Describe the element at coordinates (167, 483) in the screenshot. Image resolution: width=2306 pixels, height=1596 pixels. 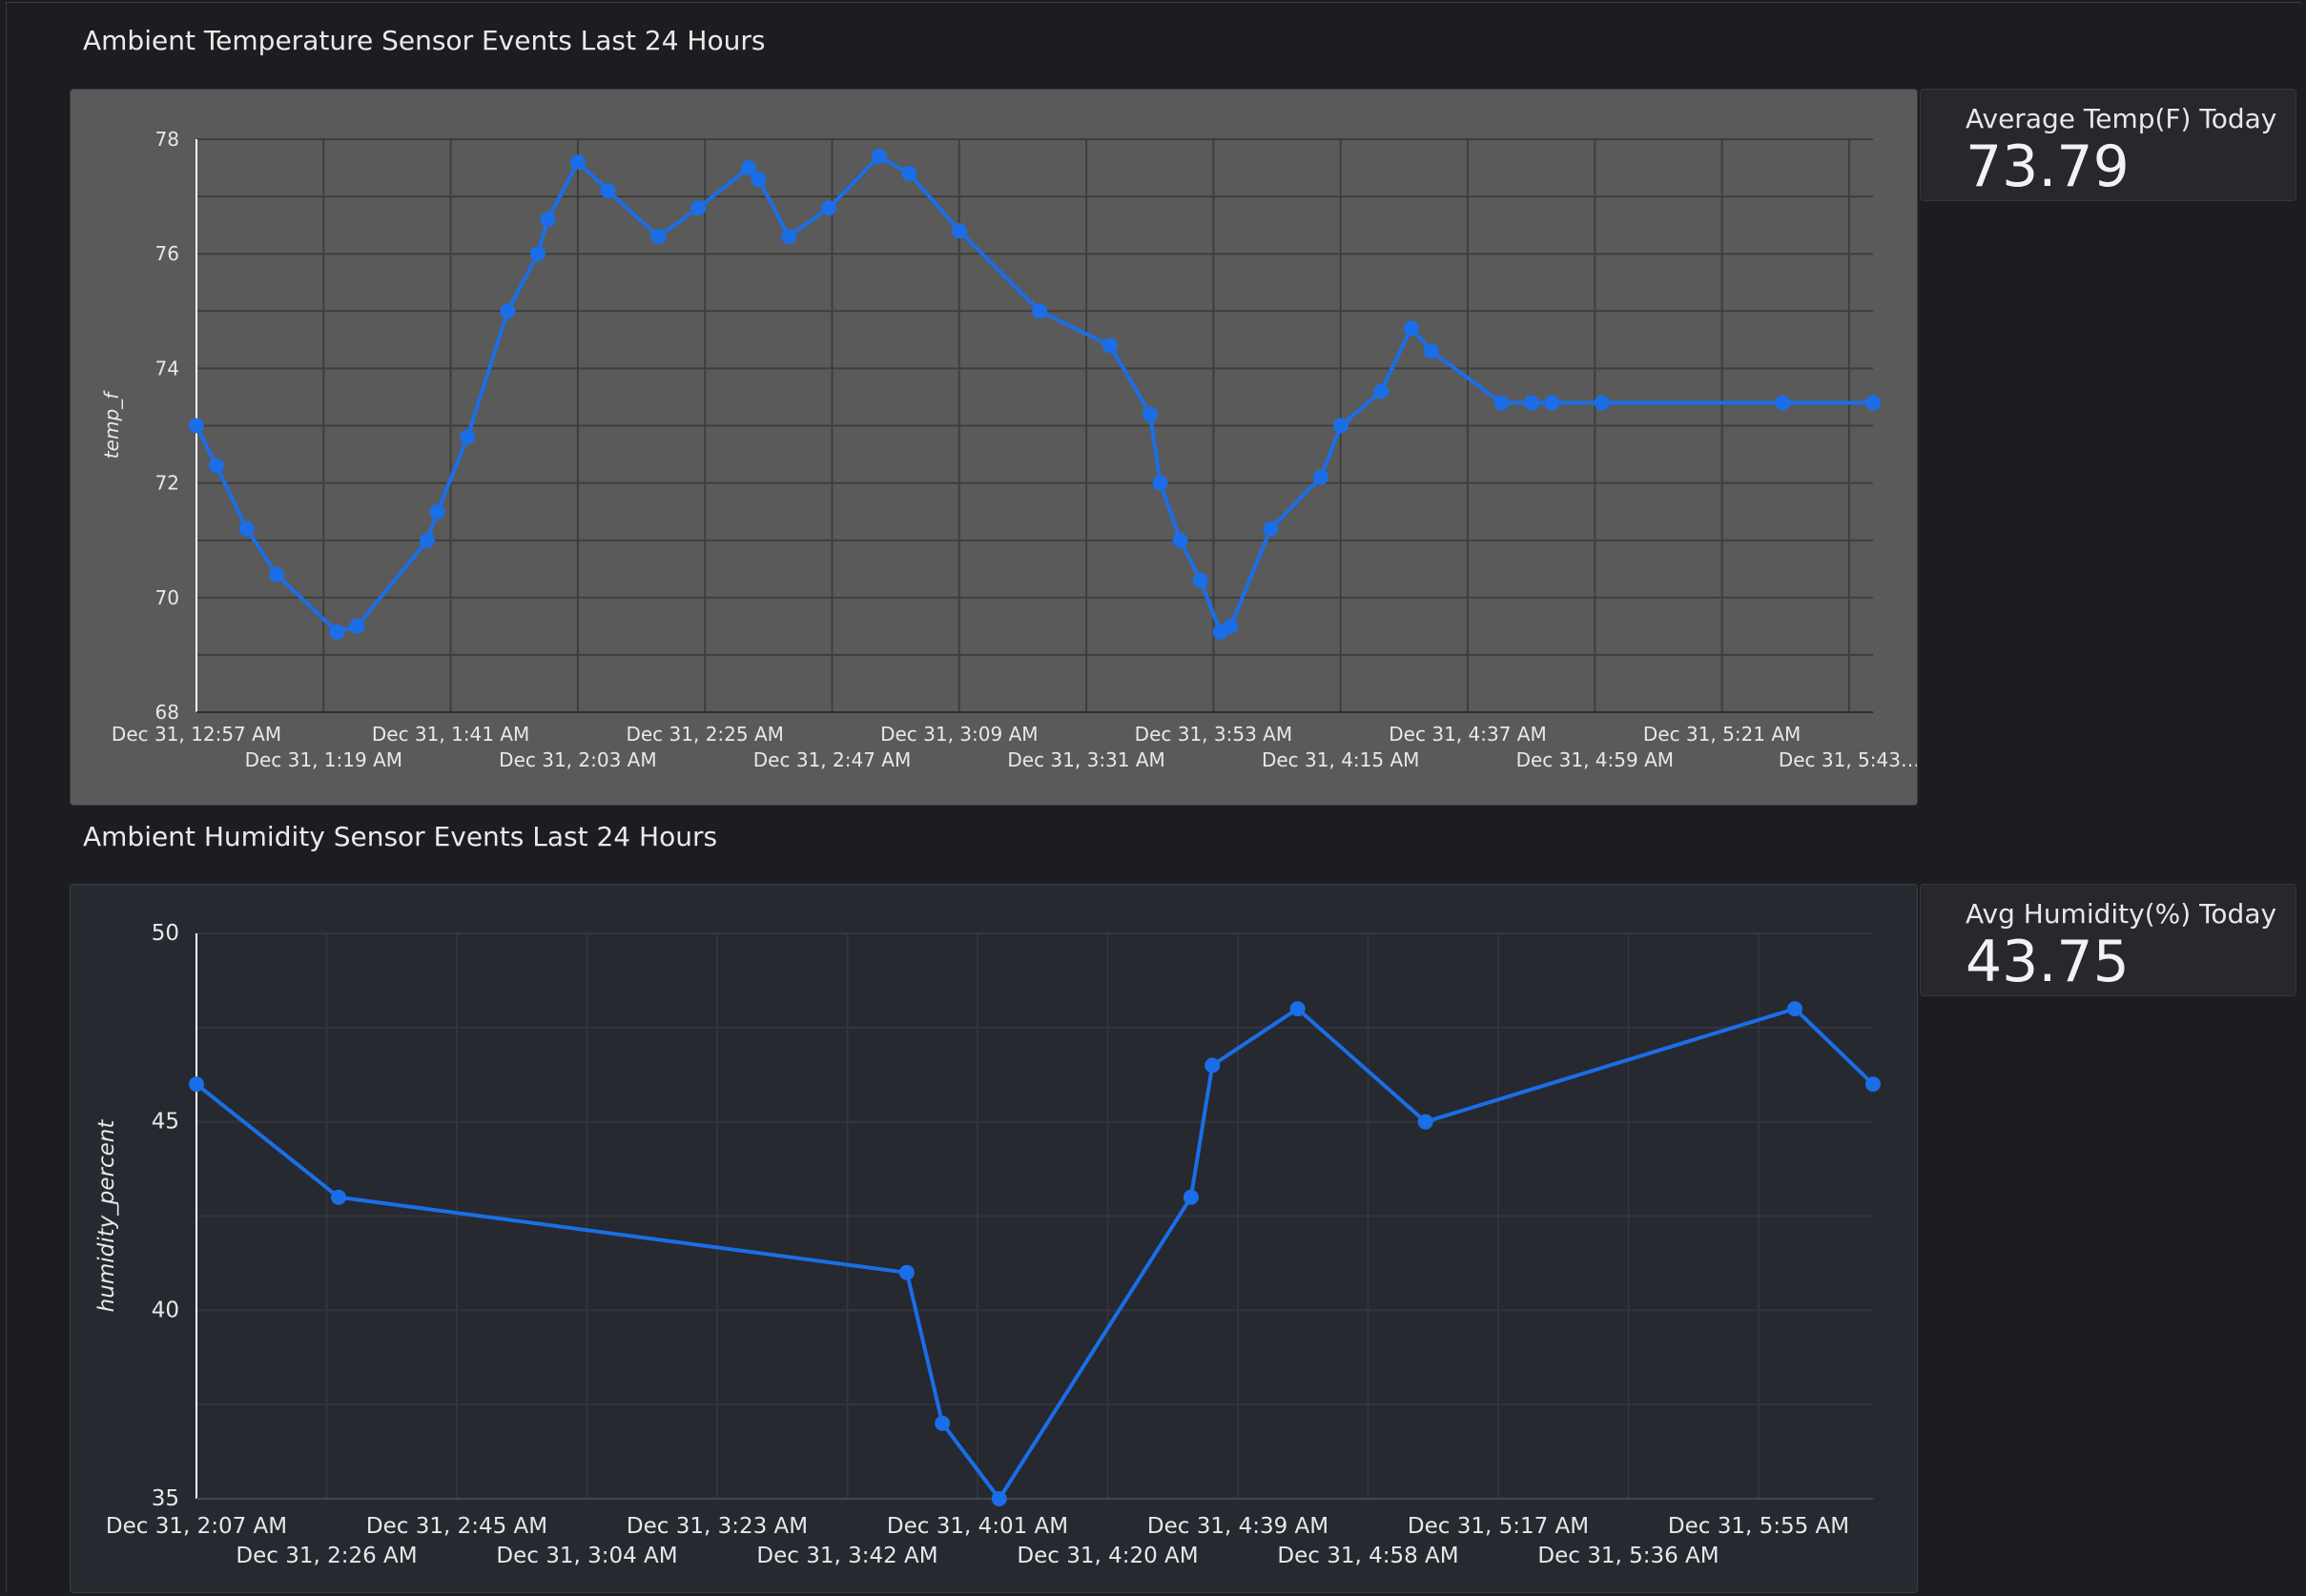
I see `y-tick-label: 72` at that location.